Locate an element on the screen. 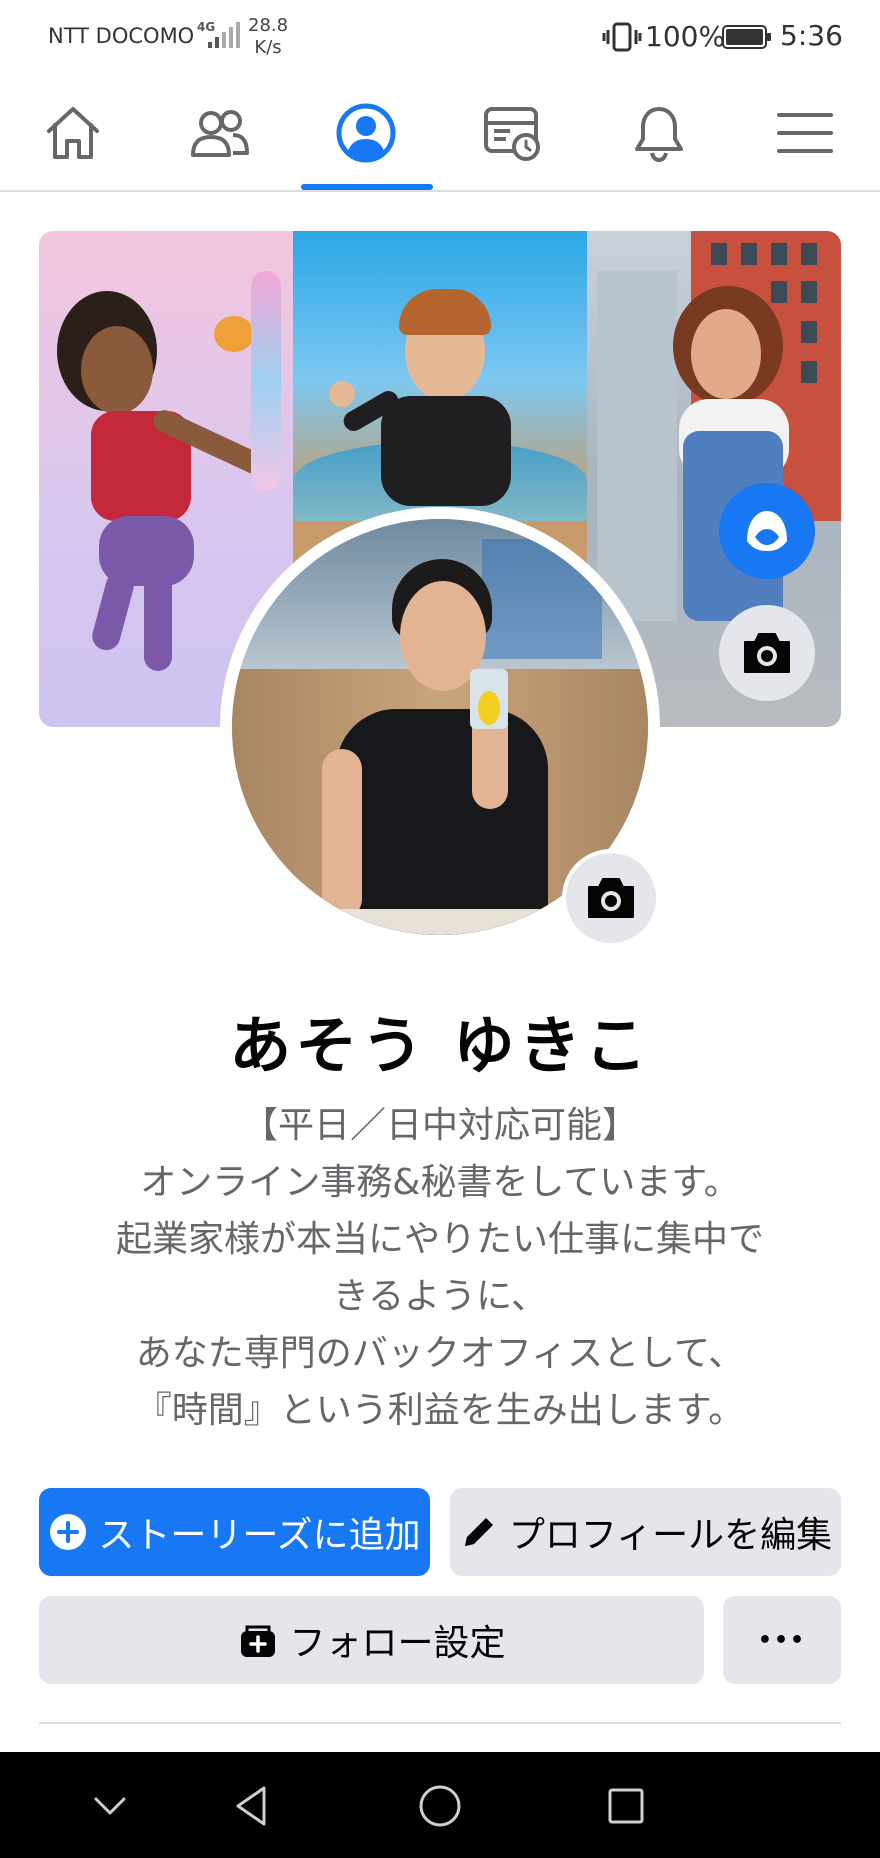 The image size is (880, 1858). hide-nav-button is located at coordinates (110, 1806).